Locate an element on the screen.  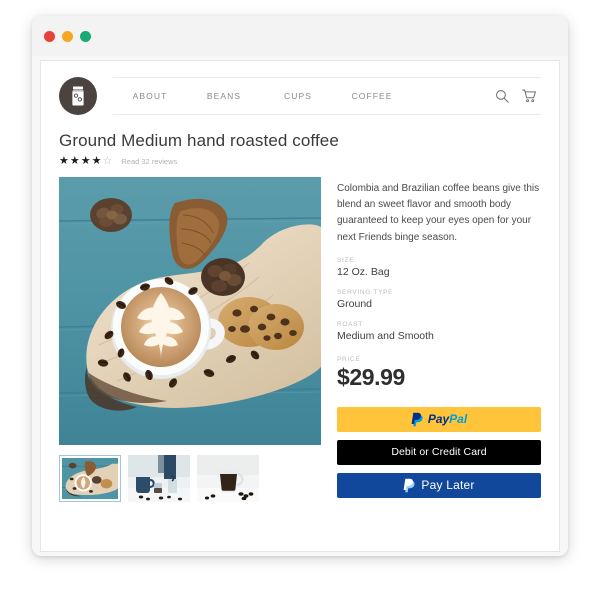
paypal-wordmark-pal: Pal is located at coordinates (458, 419).